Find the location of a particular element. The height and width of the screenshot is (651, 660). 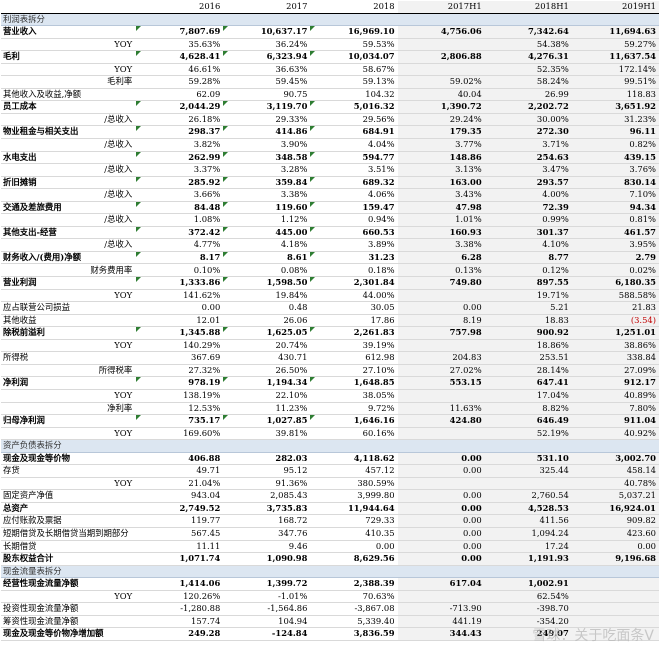

cell-value: 897.55 is located at coordinates (528, 283).